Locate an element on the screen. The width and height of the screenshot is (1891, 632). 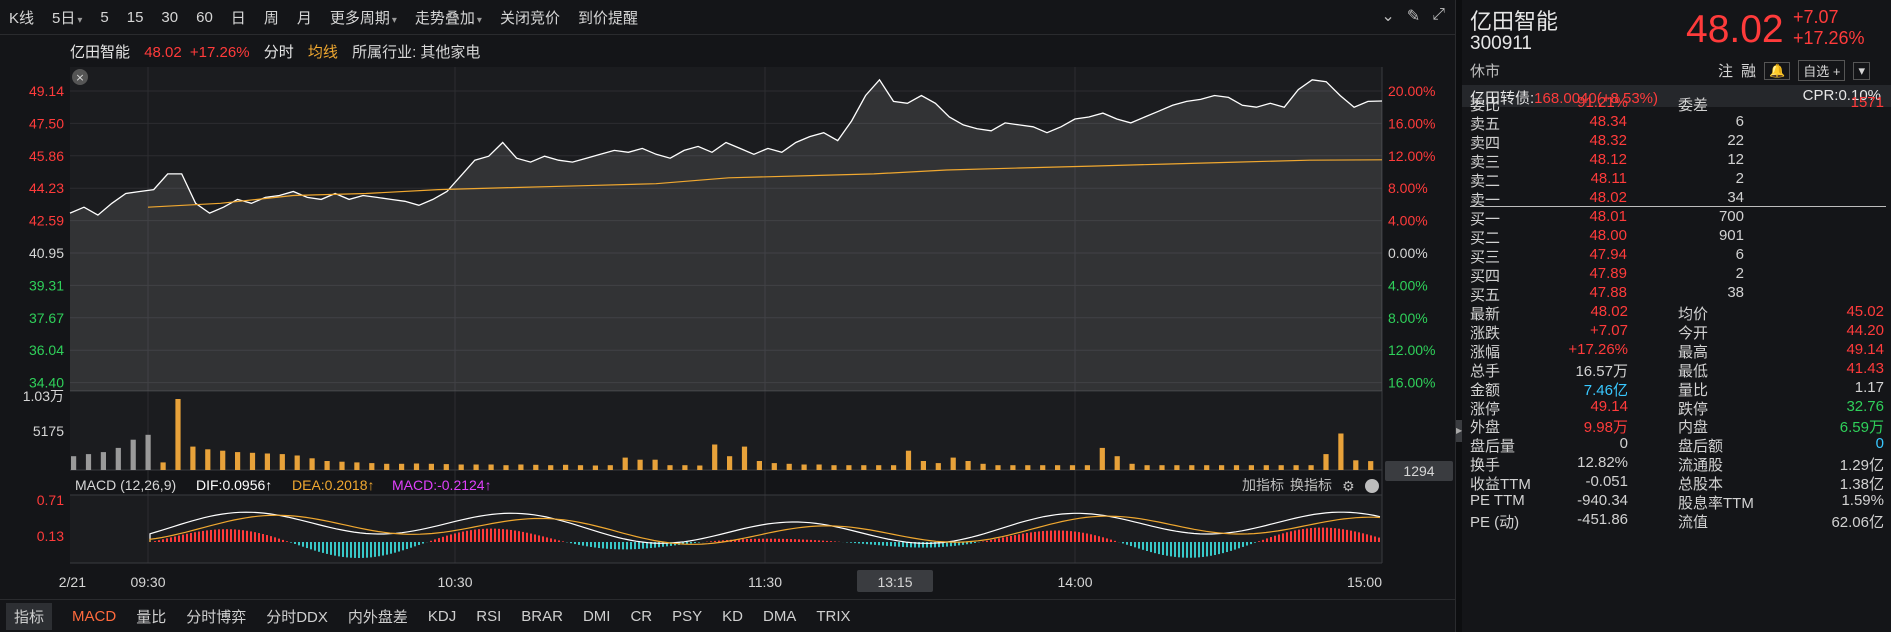
more-periods-dropdown: 更多周期 ▾ is located at coordinates (363, 17).